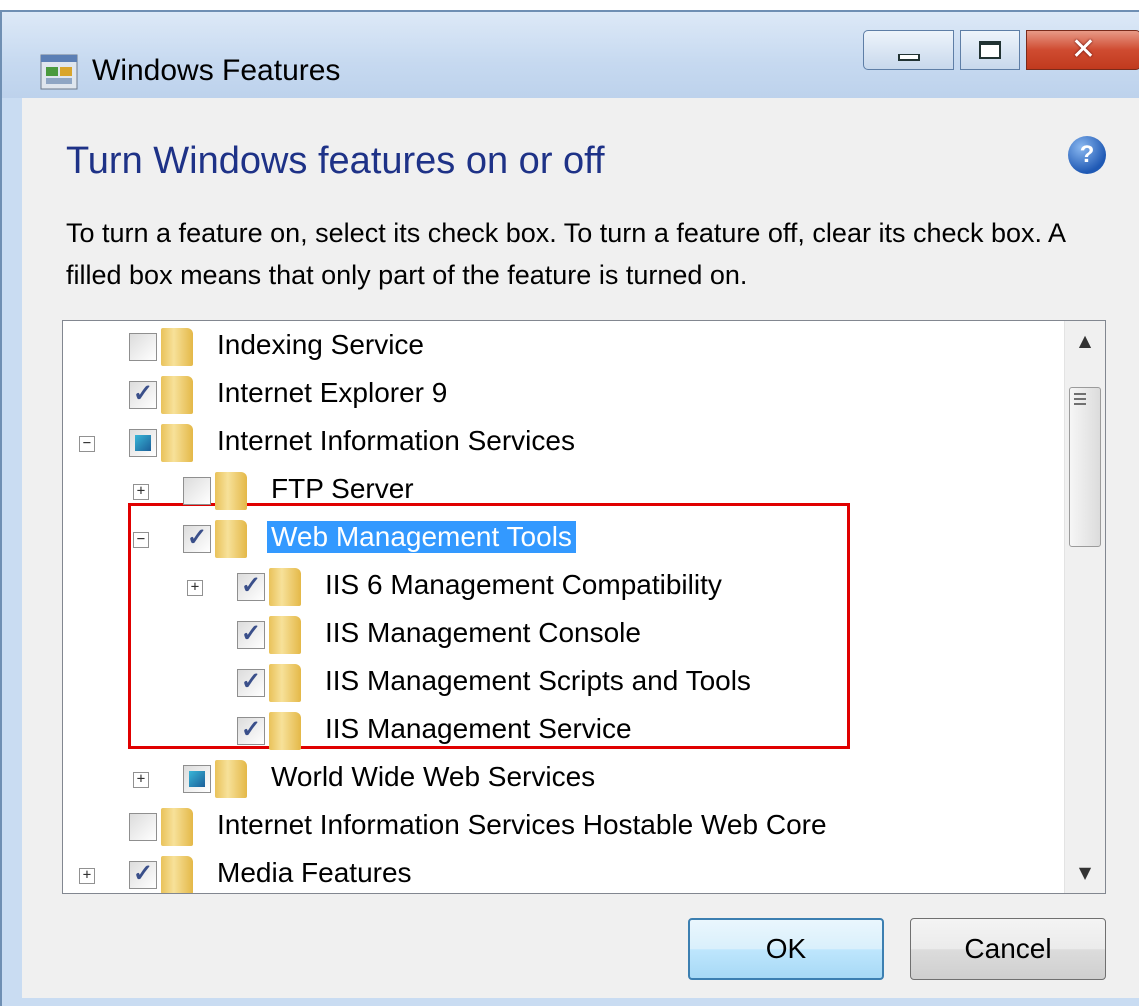 This screenshot has width=1139, height=1006. Describe the element at coordinates (563, 395) in the screenshot. I see `tree-item: Internet Explorer 9` at that location.